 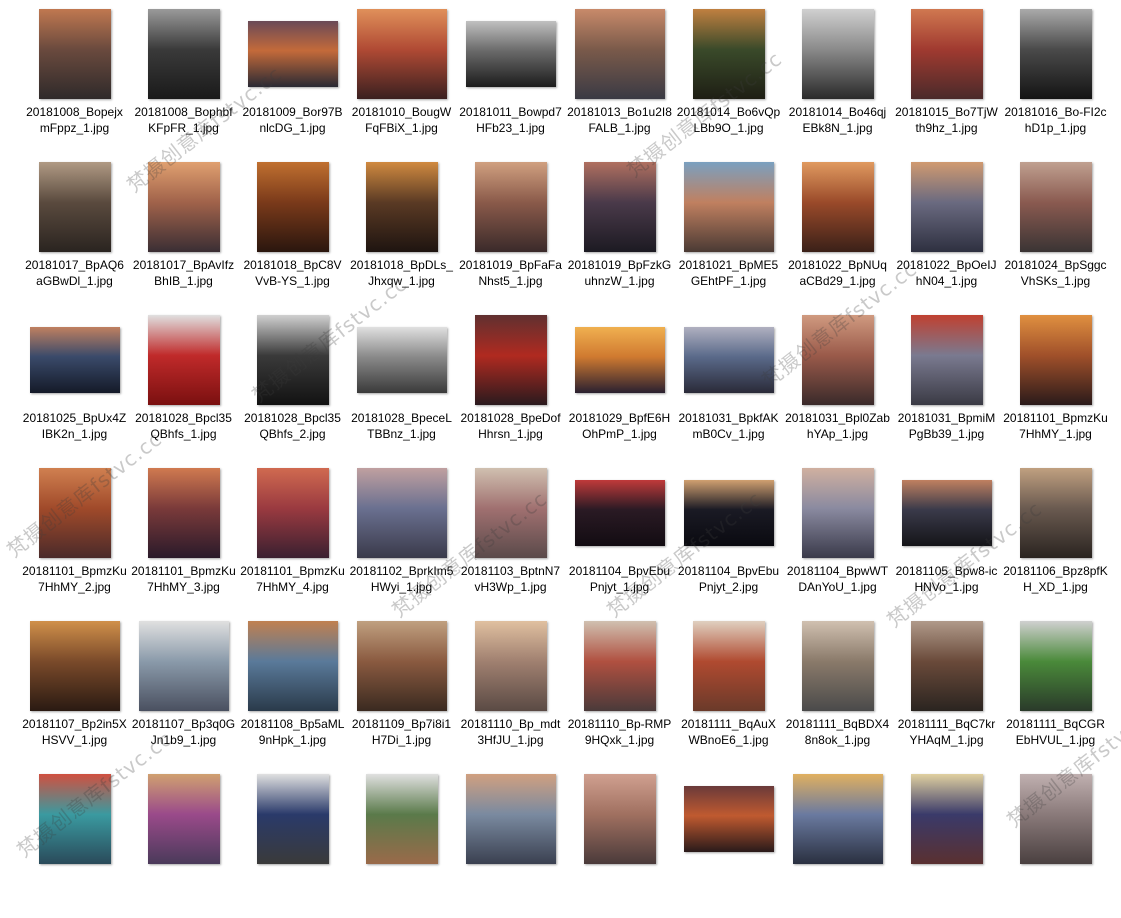 I want to click on file-item: 20181101_BpmzKu7HhMY_2.jpg, so click(x=74, y=535).